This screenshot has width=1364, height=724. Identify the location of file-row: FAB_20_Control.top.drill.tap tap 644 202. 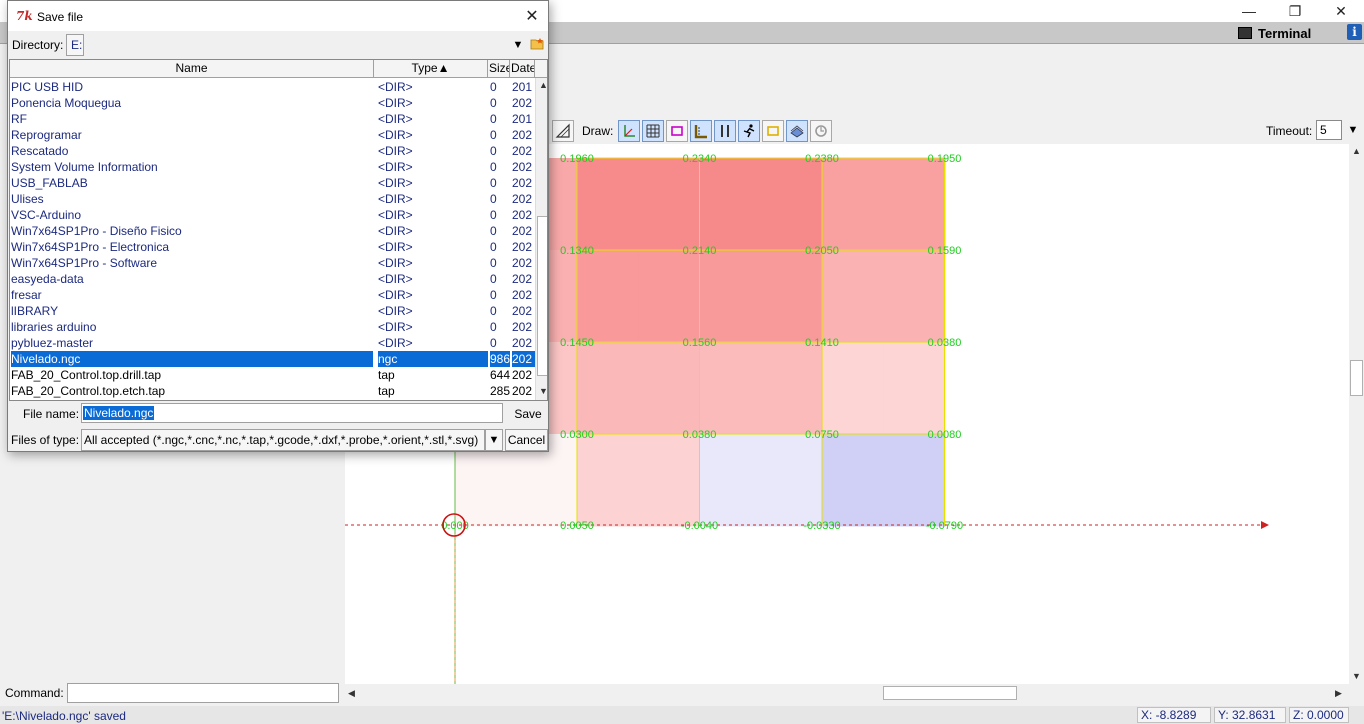
(272, 375).